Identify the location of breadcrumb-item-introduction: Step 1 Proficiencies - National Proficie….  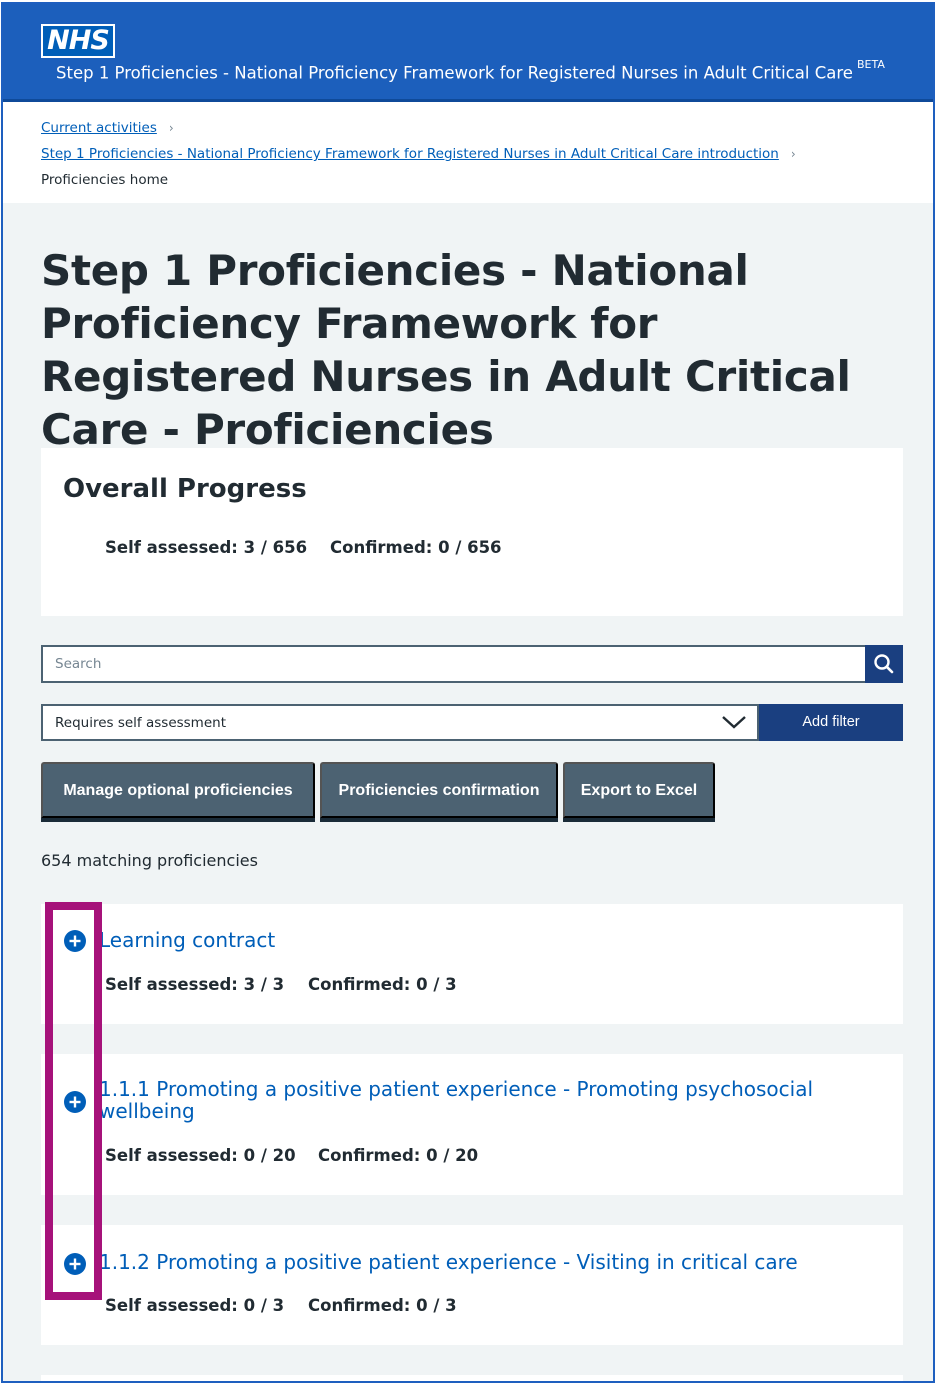
(418, 154).